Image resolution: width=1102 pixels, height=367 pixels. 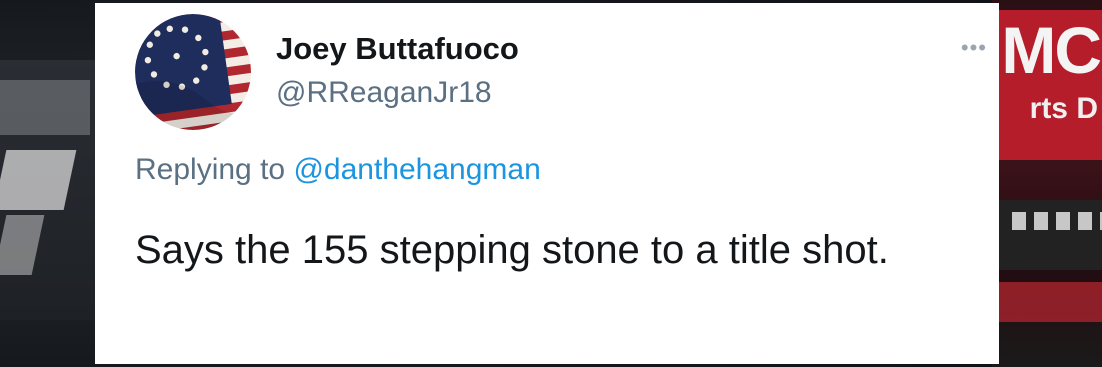 What do you see at coordinates (1051, 50) in the screenshot?
I see `background-sign-text: MC` at bounding box center [1051, 50].